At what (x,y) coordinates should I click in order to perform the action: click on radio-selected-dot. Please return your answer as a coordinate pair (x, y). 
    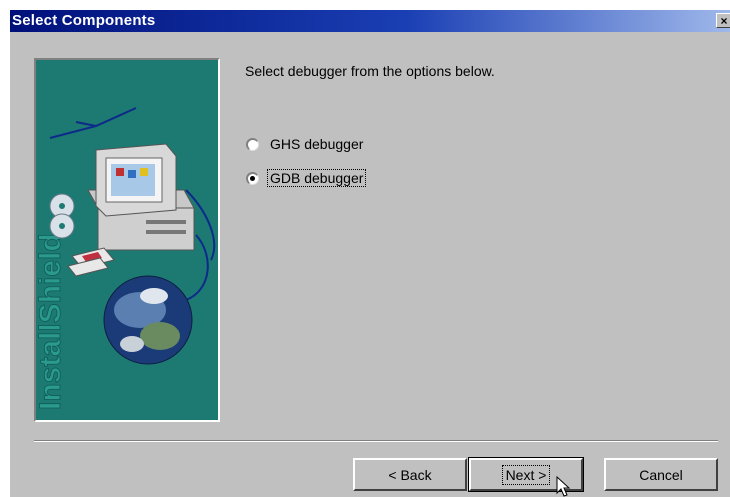
    Looking at the image, I should click on (252, 178).